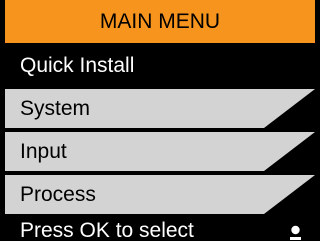 The height and width of the screenshot is (241, 320). Describe the element at coordinates (55, 108) in the screenshot. I see `menu-item-label: System` at that location.